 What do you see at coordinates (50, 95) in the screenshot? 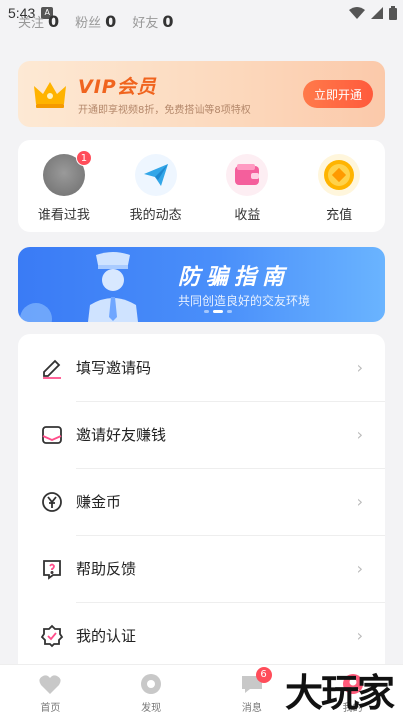
I see `crown-icon` at bounding box center [50, 95].